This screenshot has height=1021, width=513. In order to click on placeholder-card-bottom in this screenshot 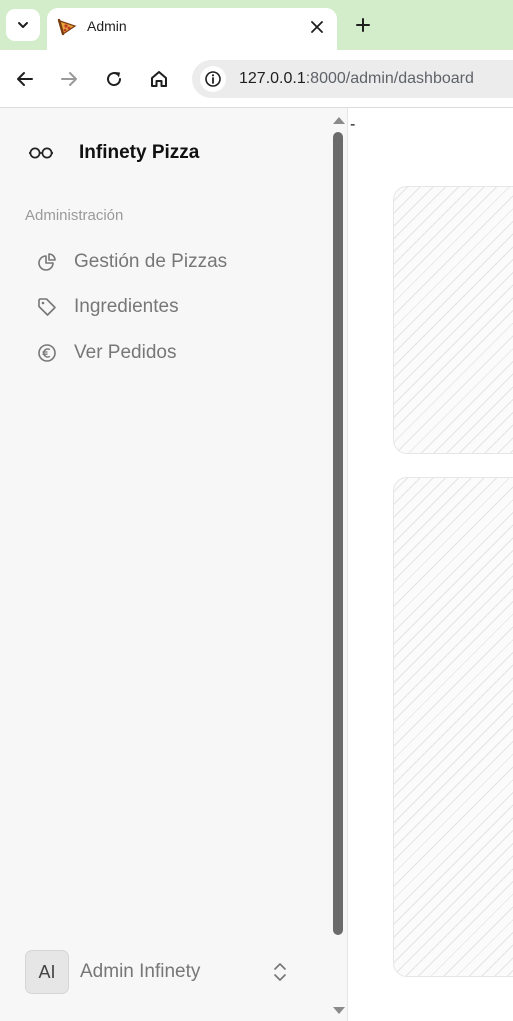, I will do `click(453, 727)`.